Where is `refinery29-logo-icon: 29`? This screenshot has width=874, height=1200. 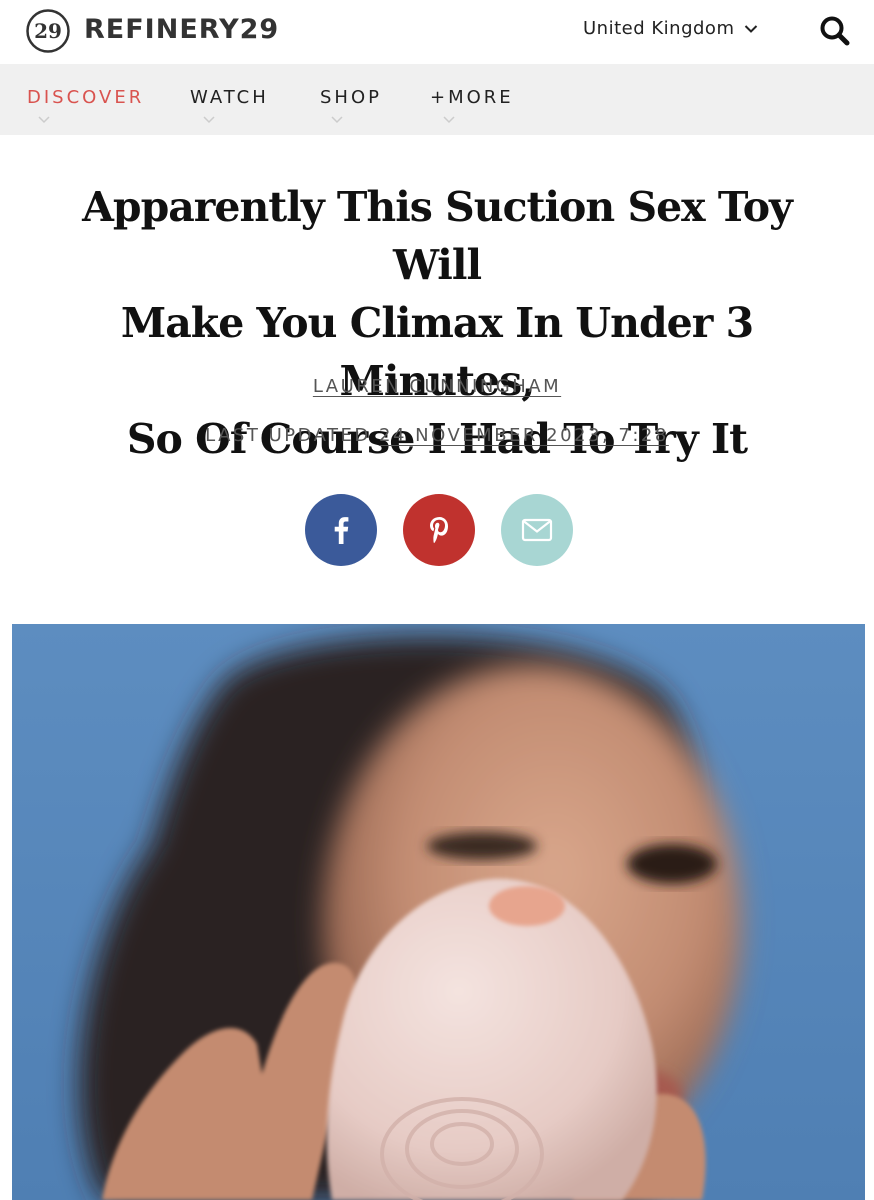 refinery29-logo-icon: 29 is located at coordinates (48, 31).